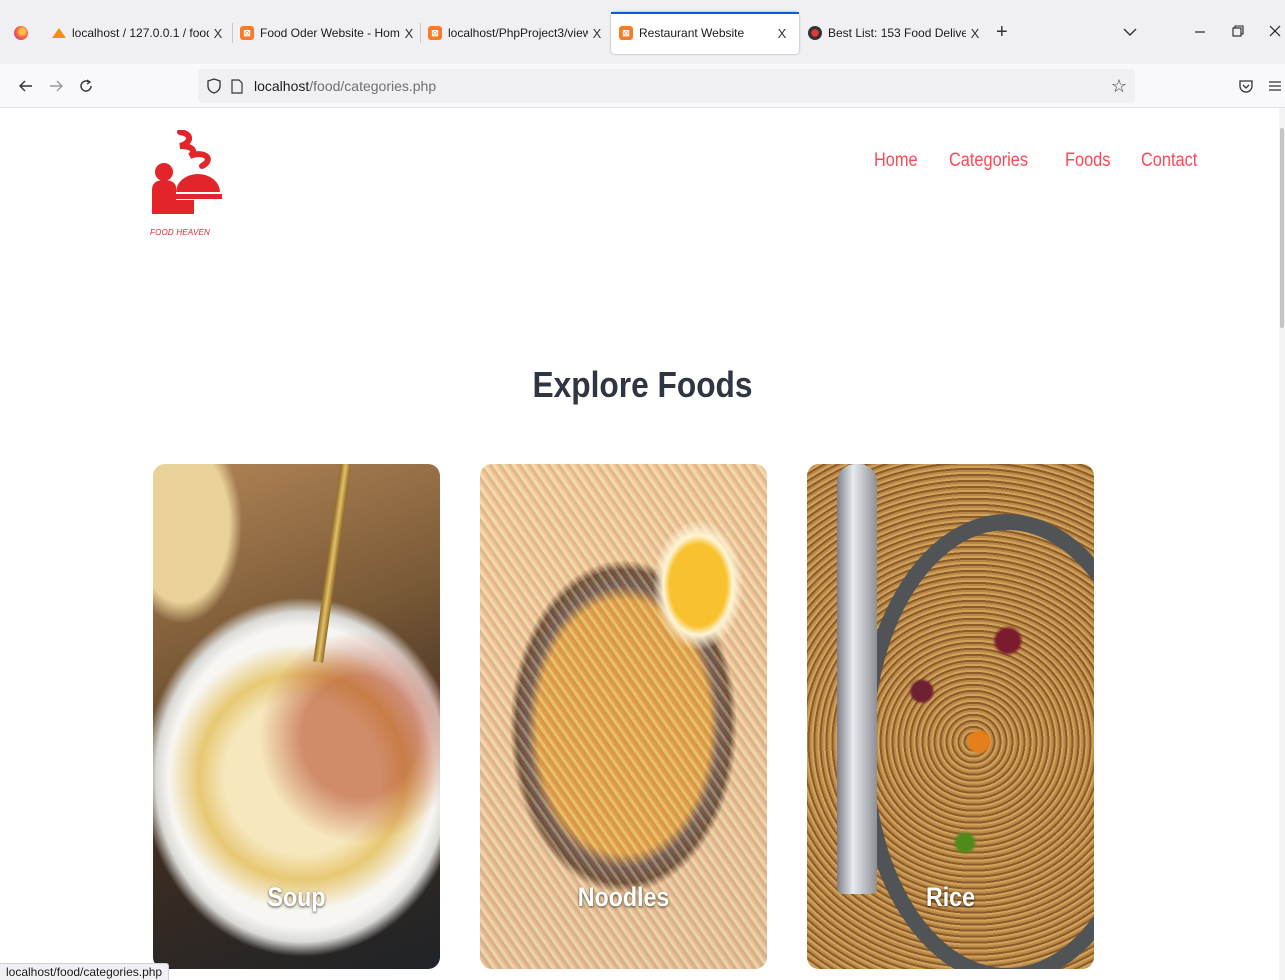  Describe the element at coordinates (21, 33) in the screenshot. I see `firefox-icon` at that location.